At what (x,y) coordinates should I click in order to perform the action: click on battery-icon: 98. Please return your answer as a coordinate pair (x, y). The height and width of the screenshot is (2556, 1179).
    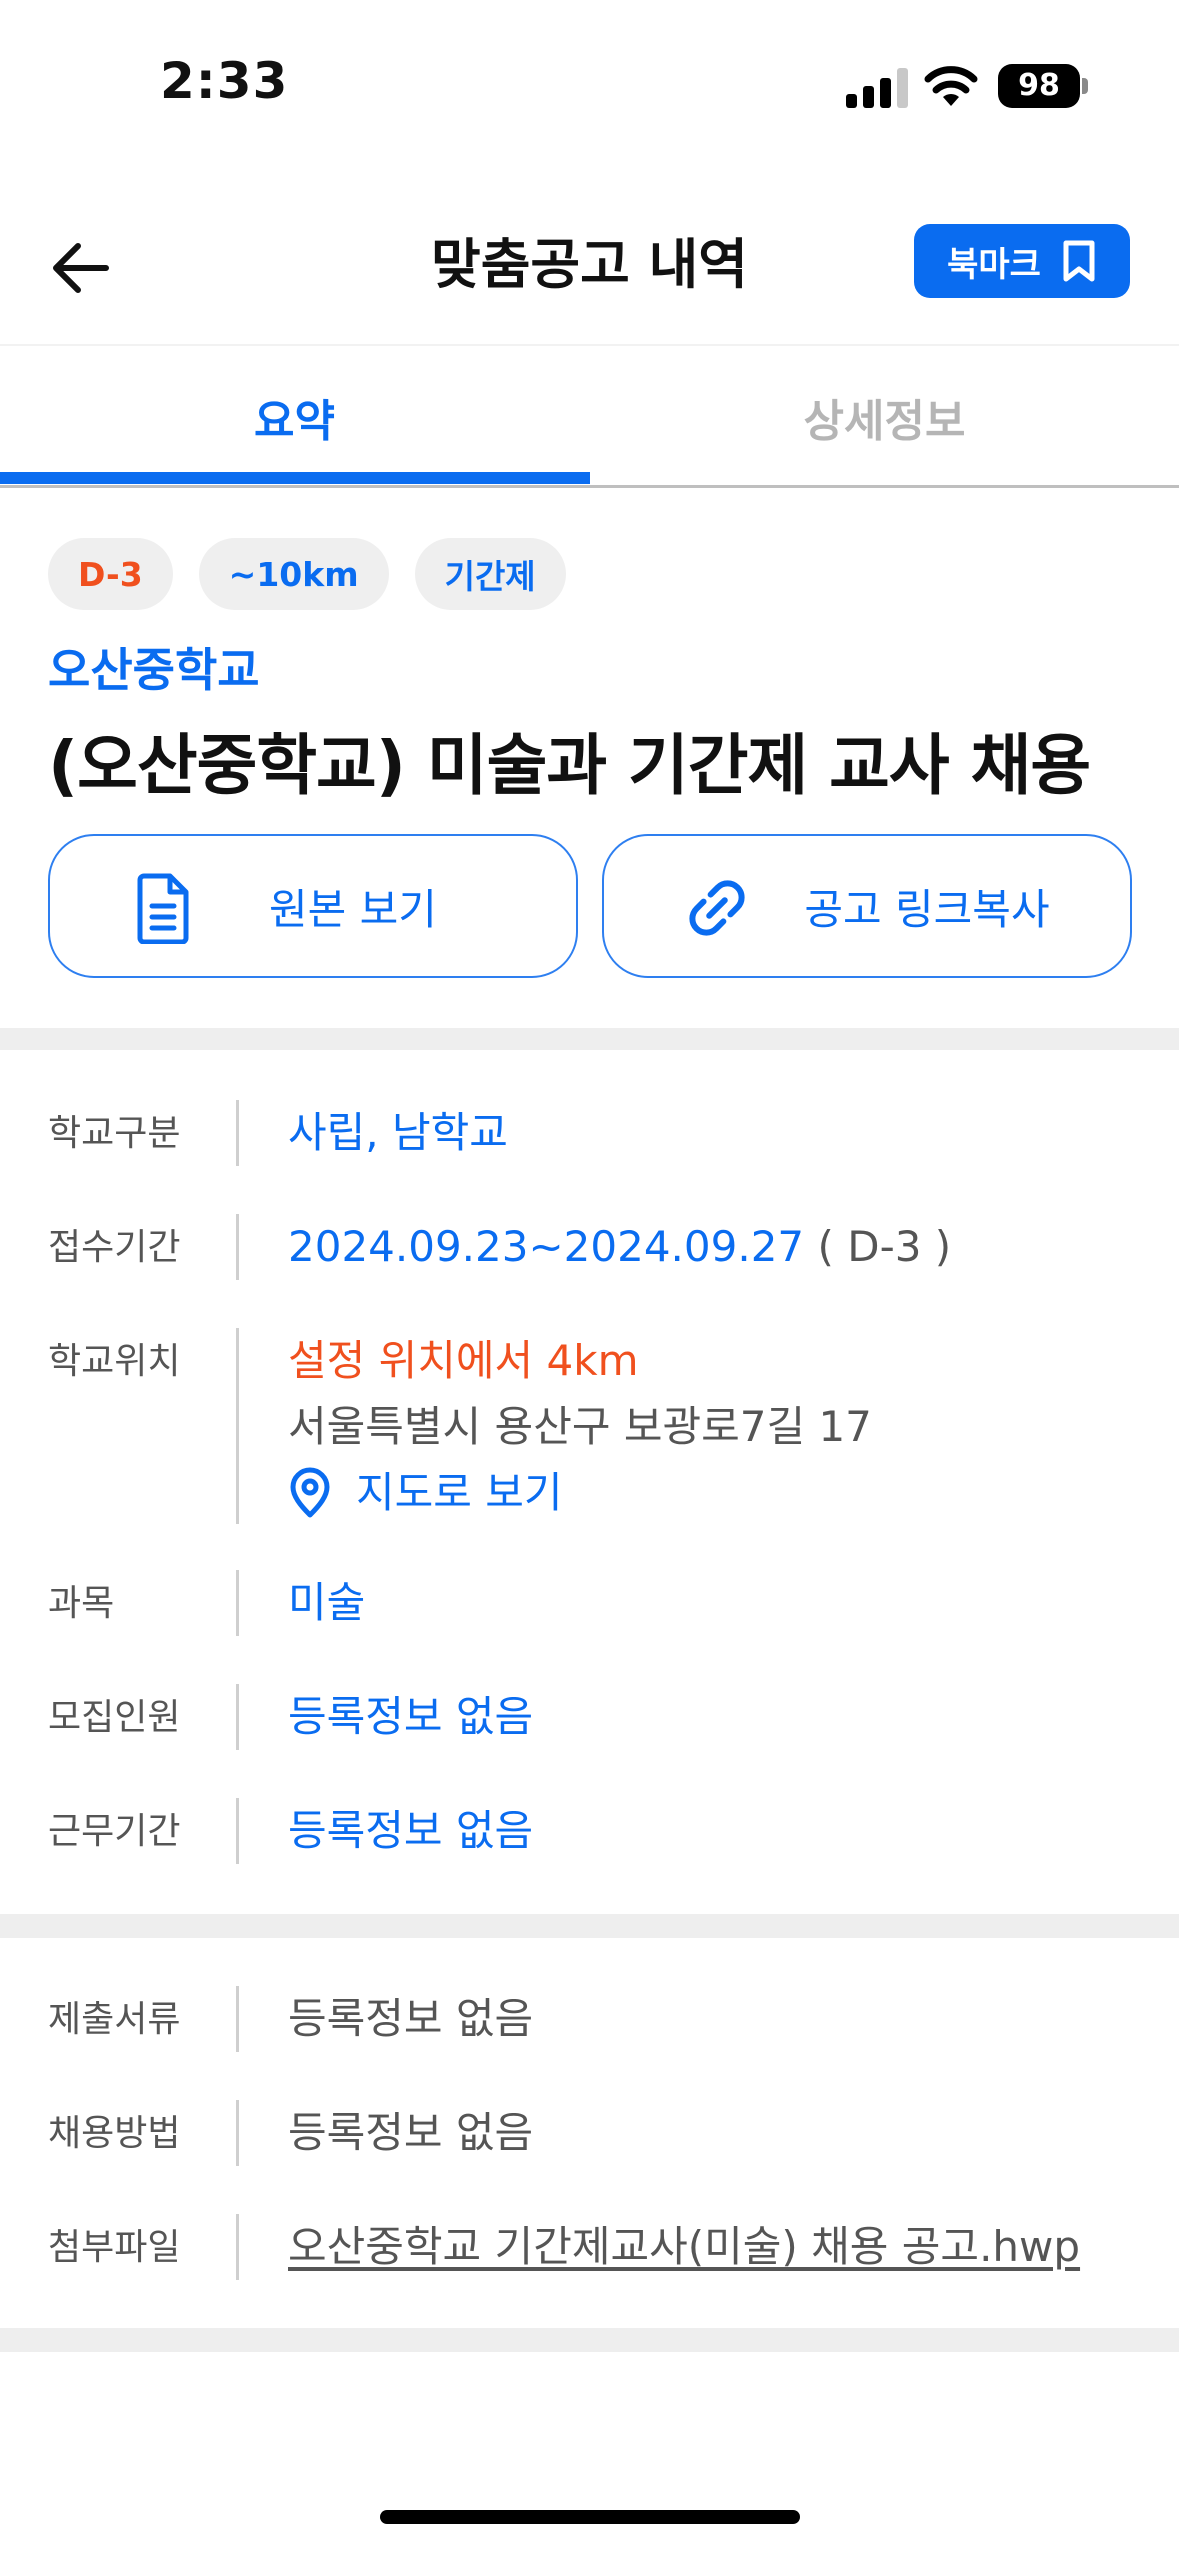
    Looking at the image, I should click on (1039, 86).